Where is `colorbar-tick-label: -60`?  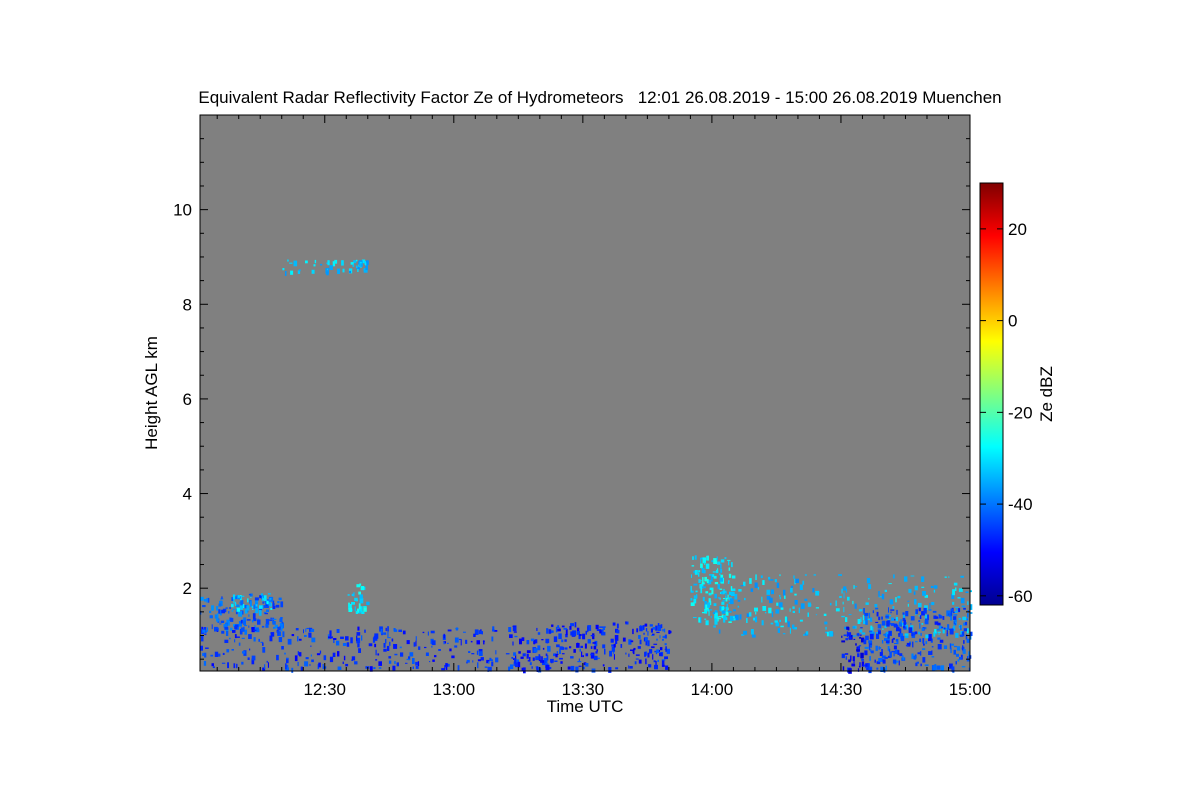
colorbar-tick-label: -60 is located at coordinates (1020, 596).